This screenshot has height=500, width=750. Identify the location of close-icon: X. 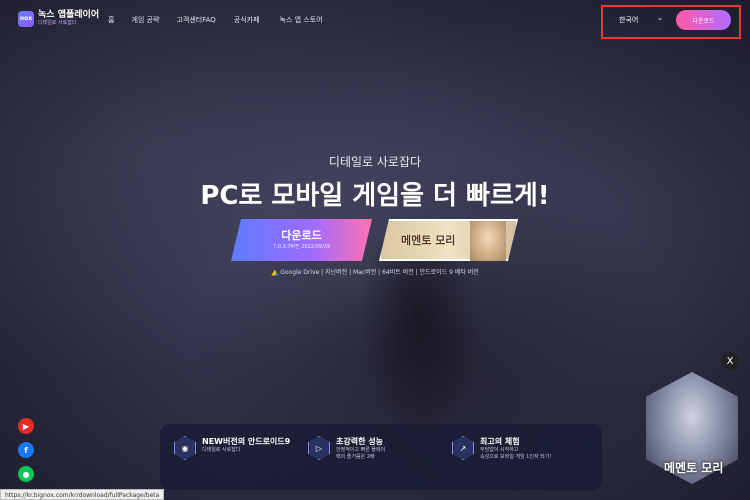
(730, 361).